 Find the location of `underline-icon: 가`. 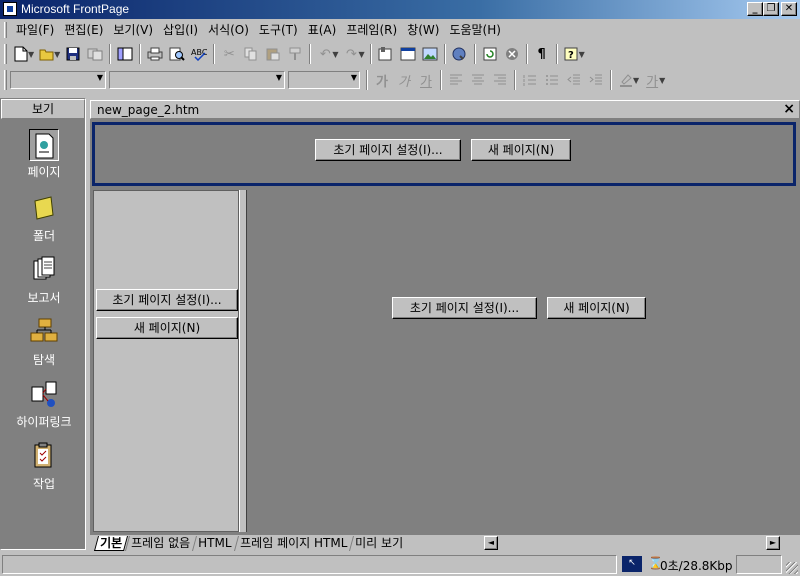

underline-icon: 가 is located at coordinates (426, 80).